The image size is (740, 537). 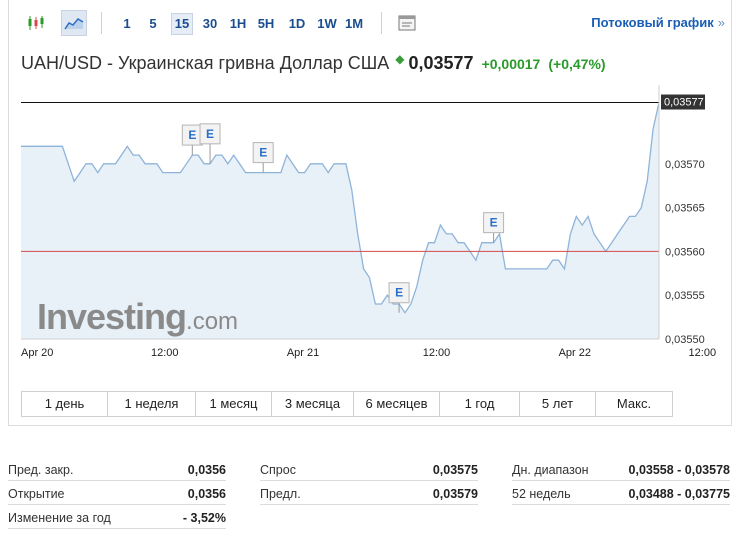 What do you see at coordinates (455, 470) in the screenshot?
I see `stats-value: 0,03575` at bounding box center [455, 470].